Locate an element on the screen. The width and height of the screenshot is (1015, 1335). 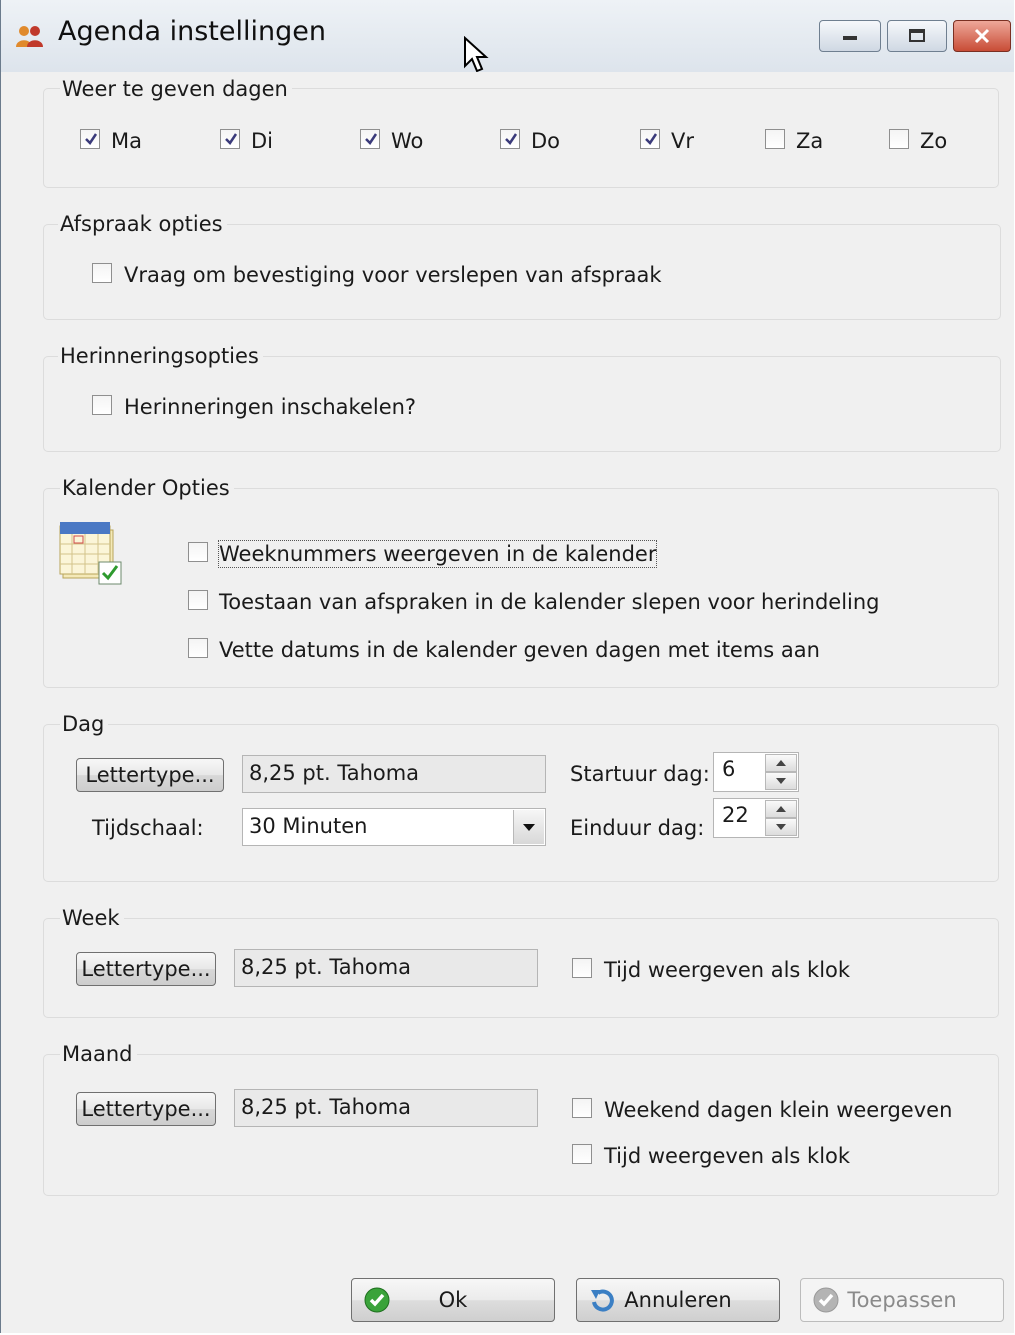
weekend-small-checkbox is located at coordinates (582, 1108).